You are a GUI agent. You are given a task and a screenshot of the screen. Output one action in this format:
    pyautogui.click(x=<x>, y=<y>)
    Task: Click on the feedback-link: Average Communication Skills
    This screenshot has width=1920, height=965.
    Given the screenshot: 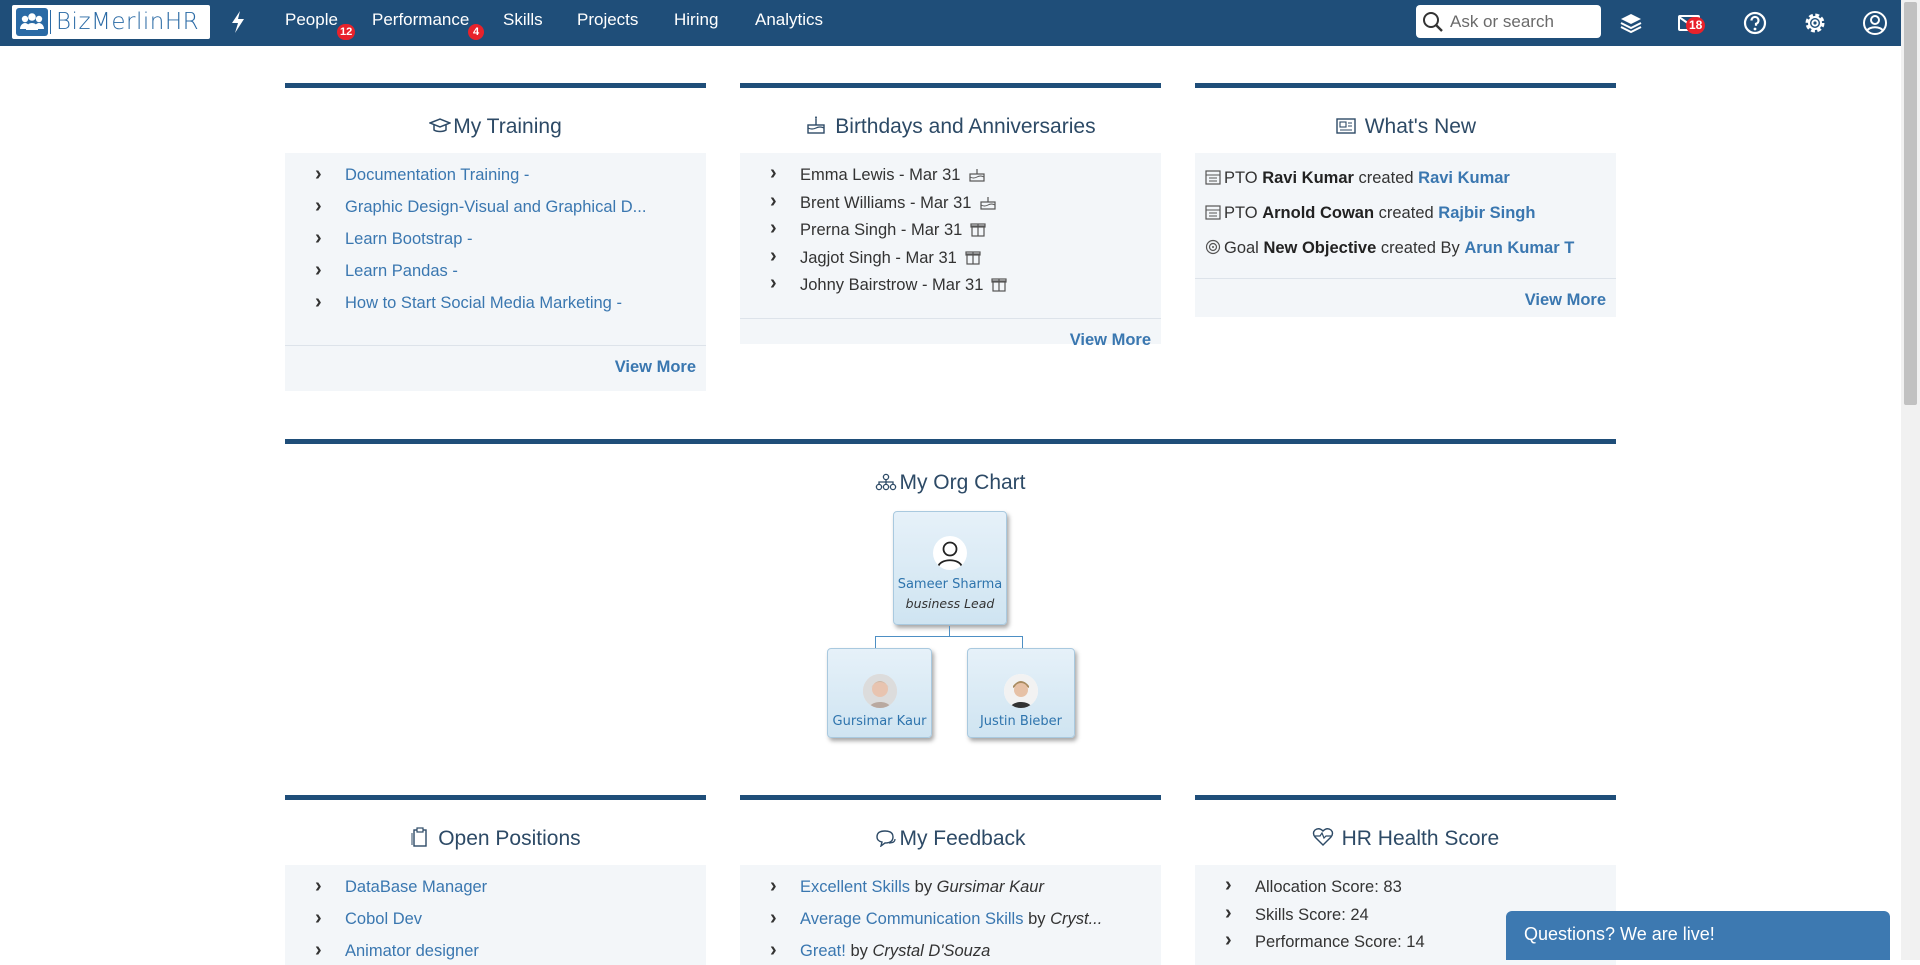 What is the action you would take?
    pyautogui.click(x=911, y=919)
    